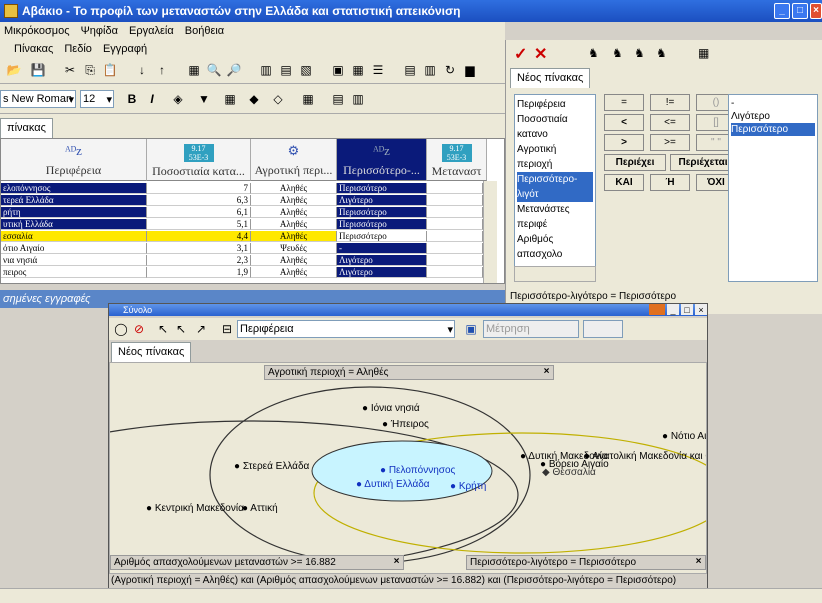  I want to click on table-cell: -, so click(382, 248).